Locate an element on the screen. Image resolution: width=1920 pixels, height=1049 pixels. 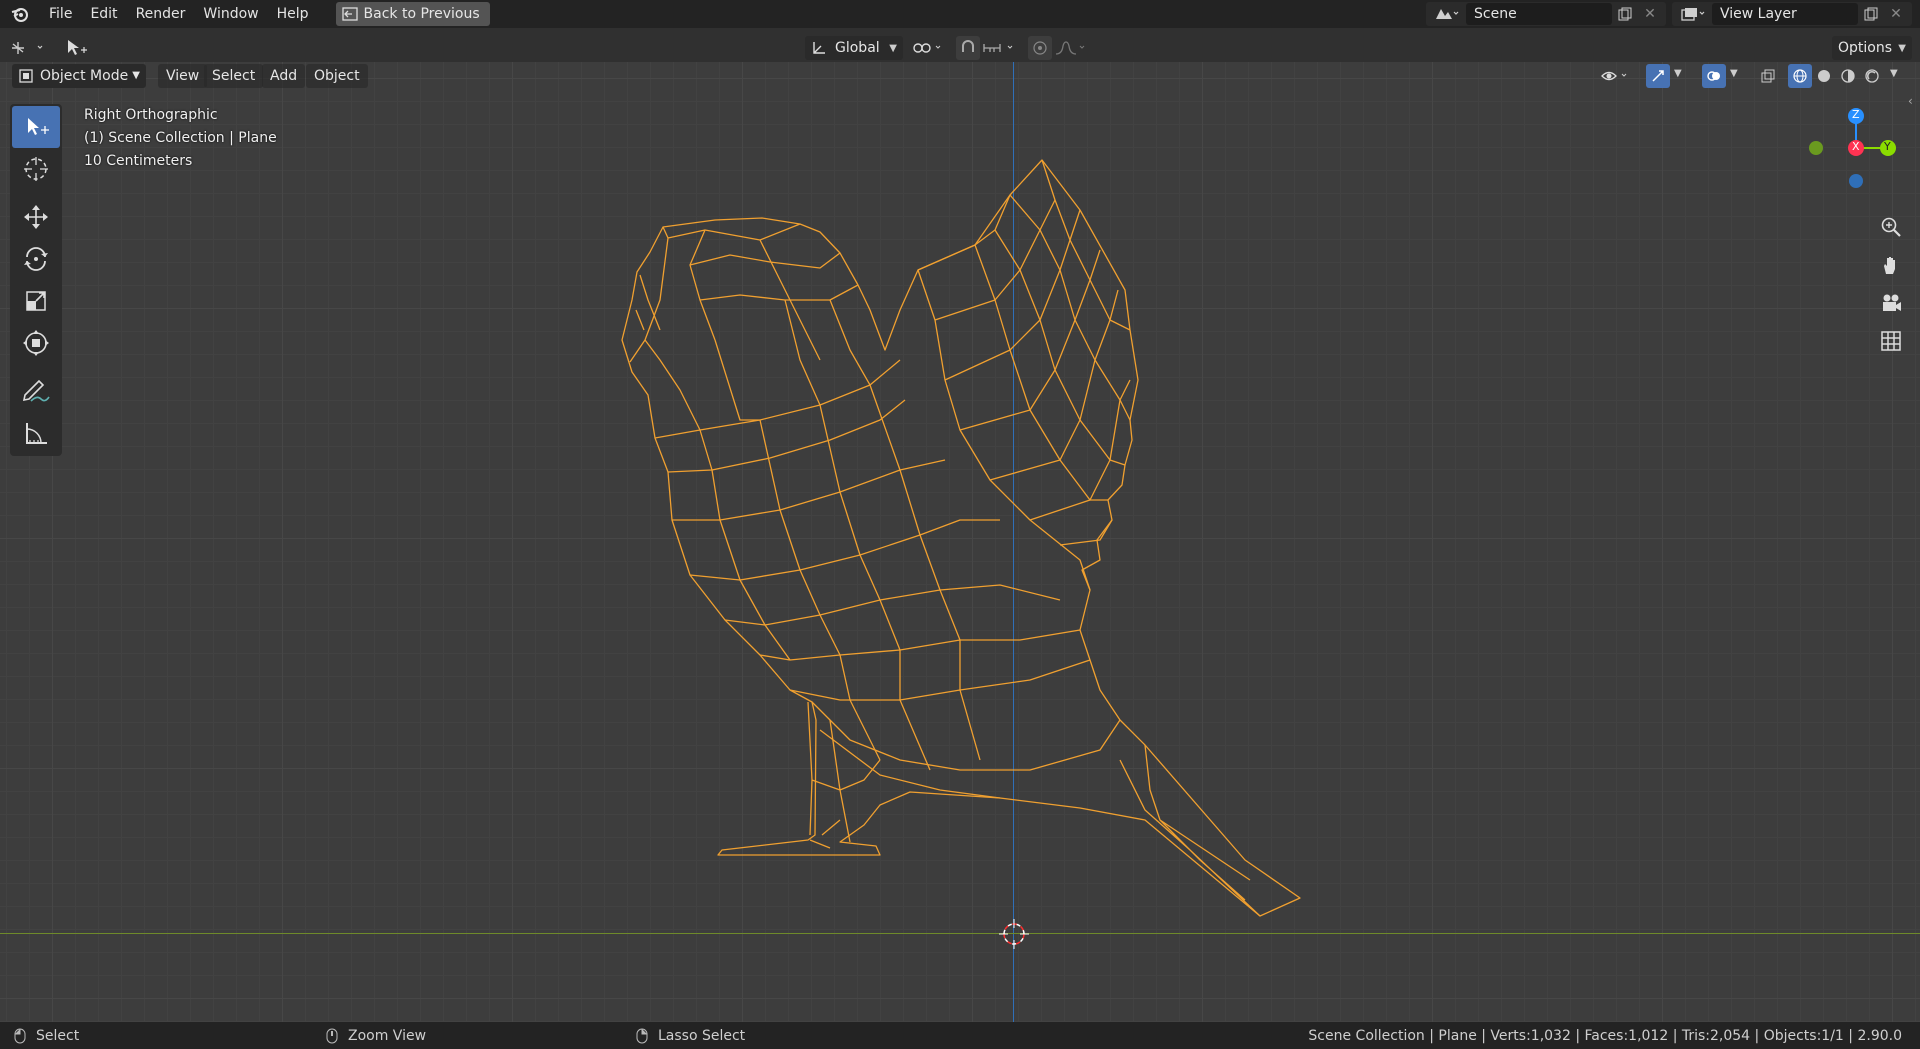
scene-icon is located at coordinates (1446, 14).